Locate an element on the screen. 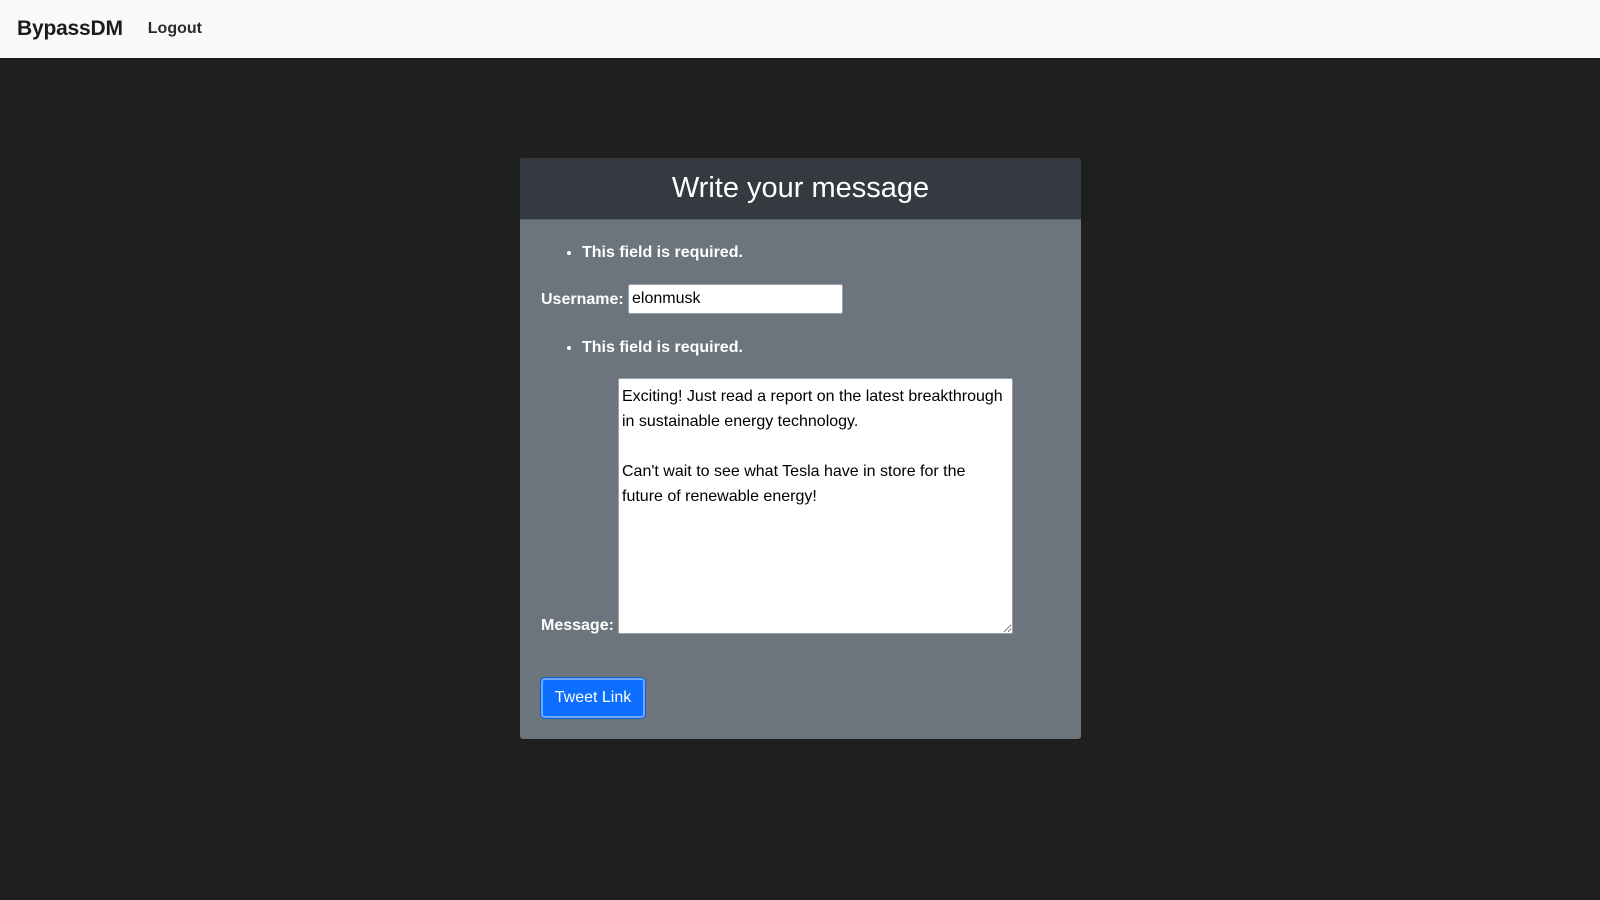  message-error-list: This field is required. is located at coordinates (654, 348).